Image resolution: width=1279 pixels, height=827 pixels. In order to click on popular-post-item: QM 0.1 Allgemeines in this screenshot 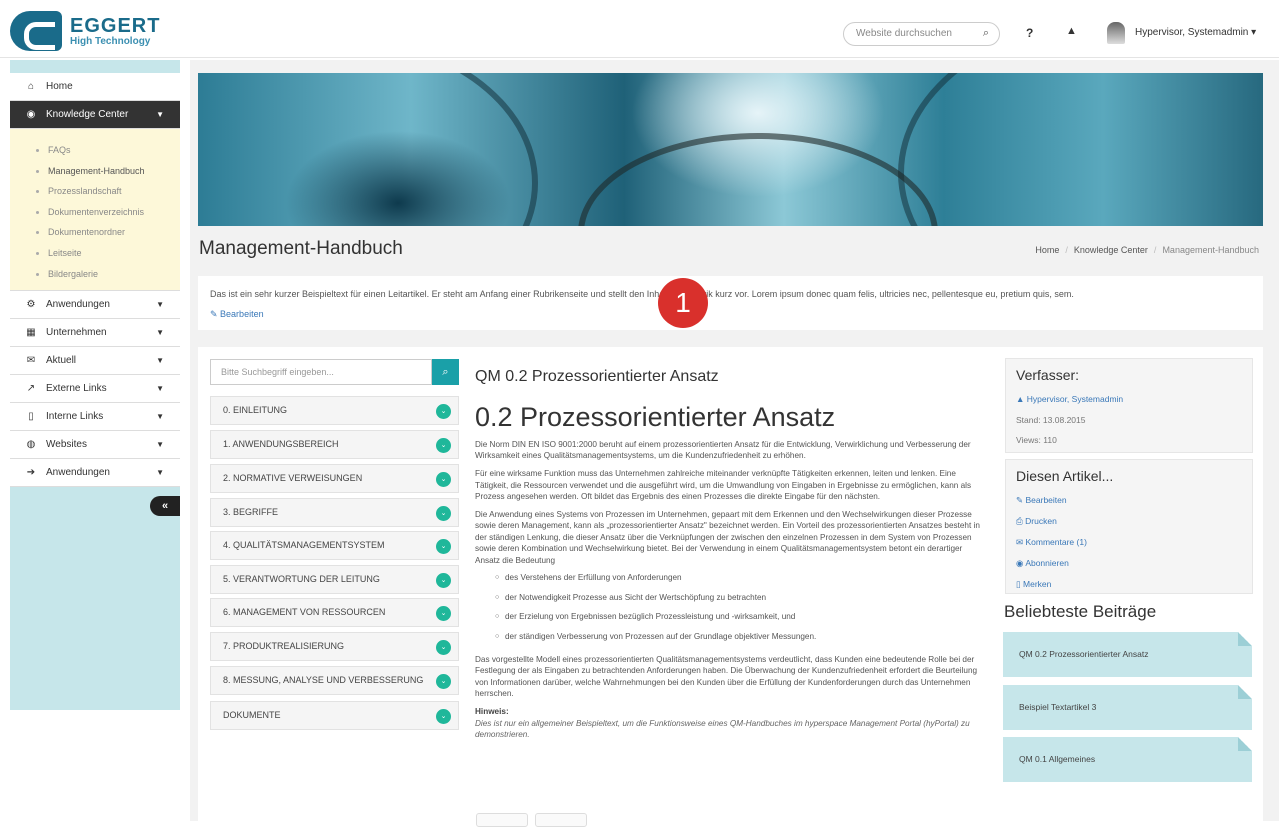, I will do `click(1127, 759)`.